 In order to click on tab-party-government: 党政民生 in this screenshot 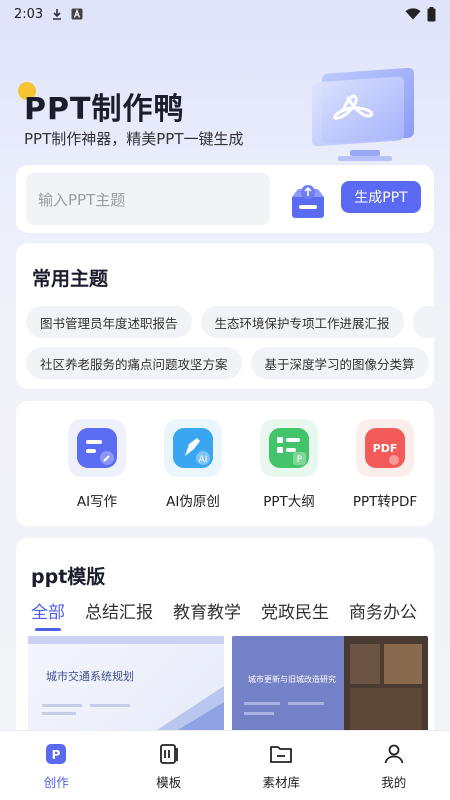, I will do `click(295, 613)`.